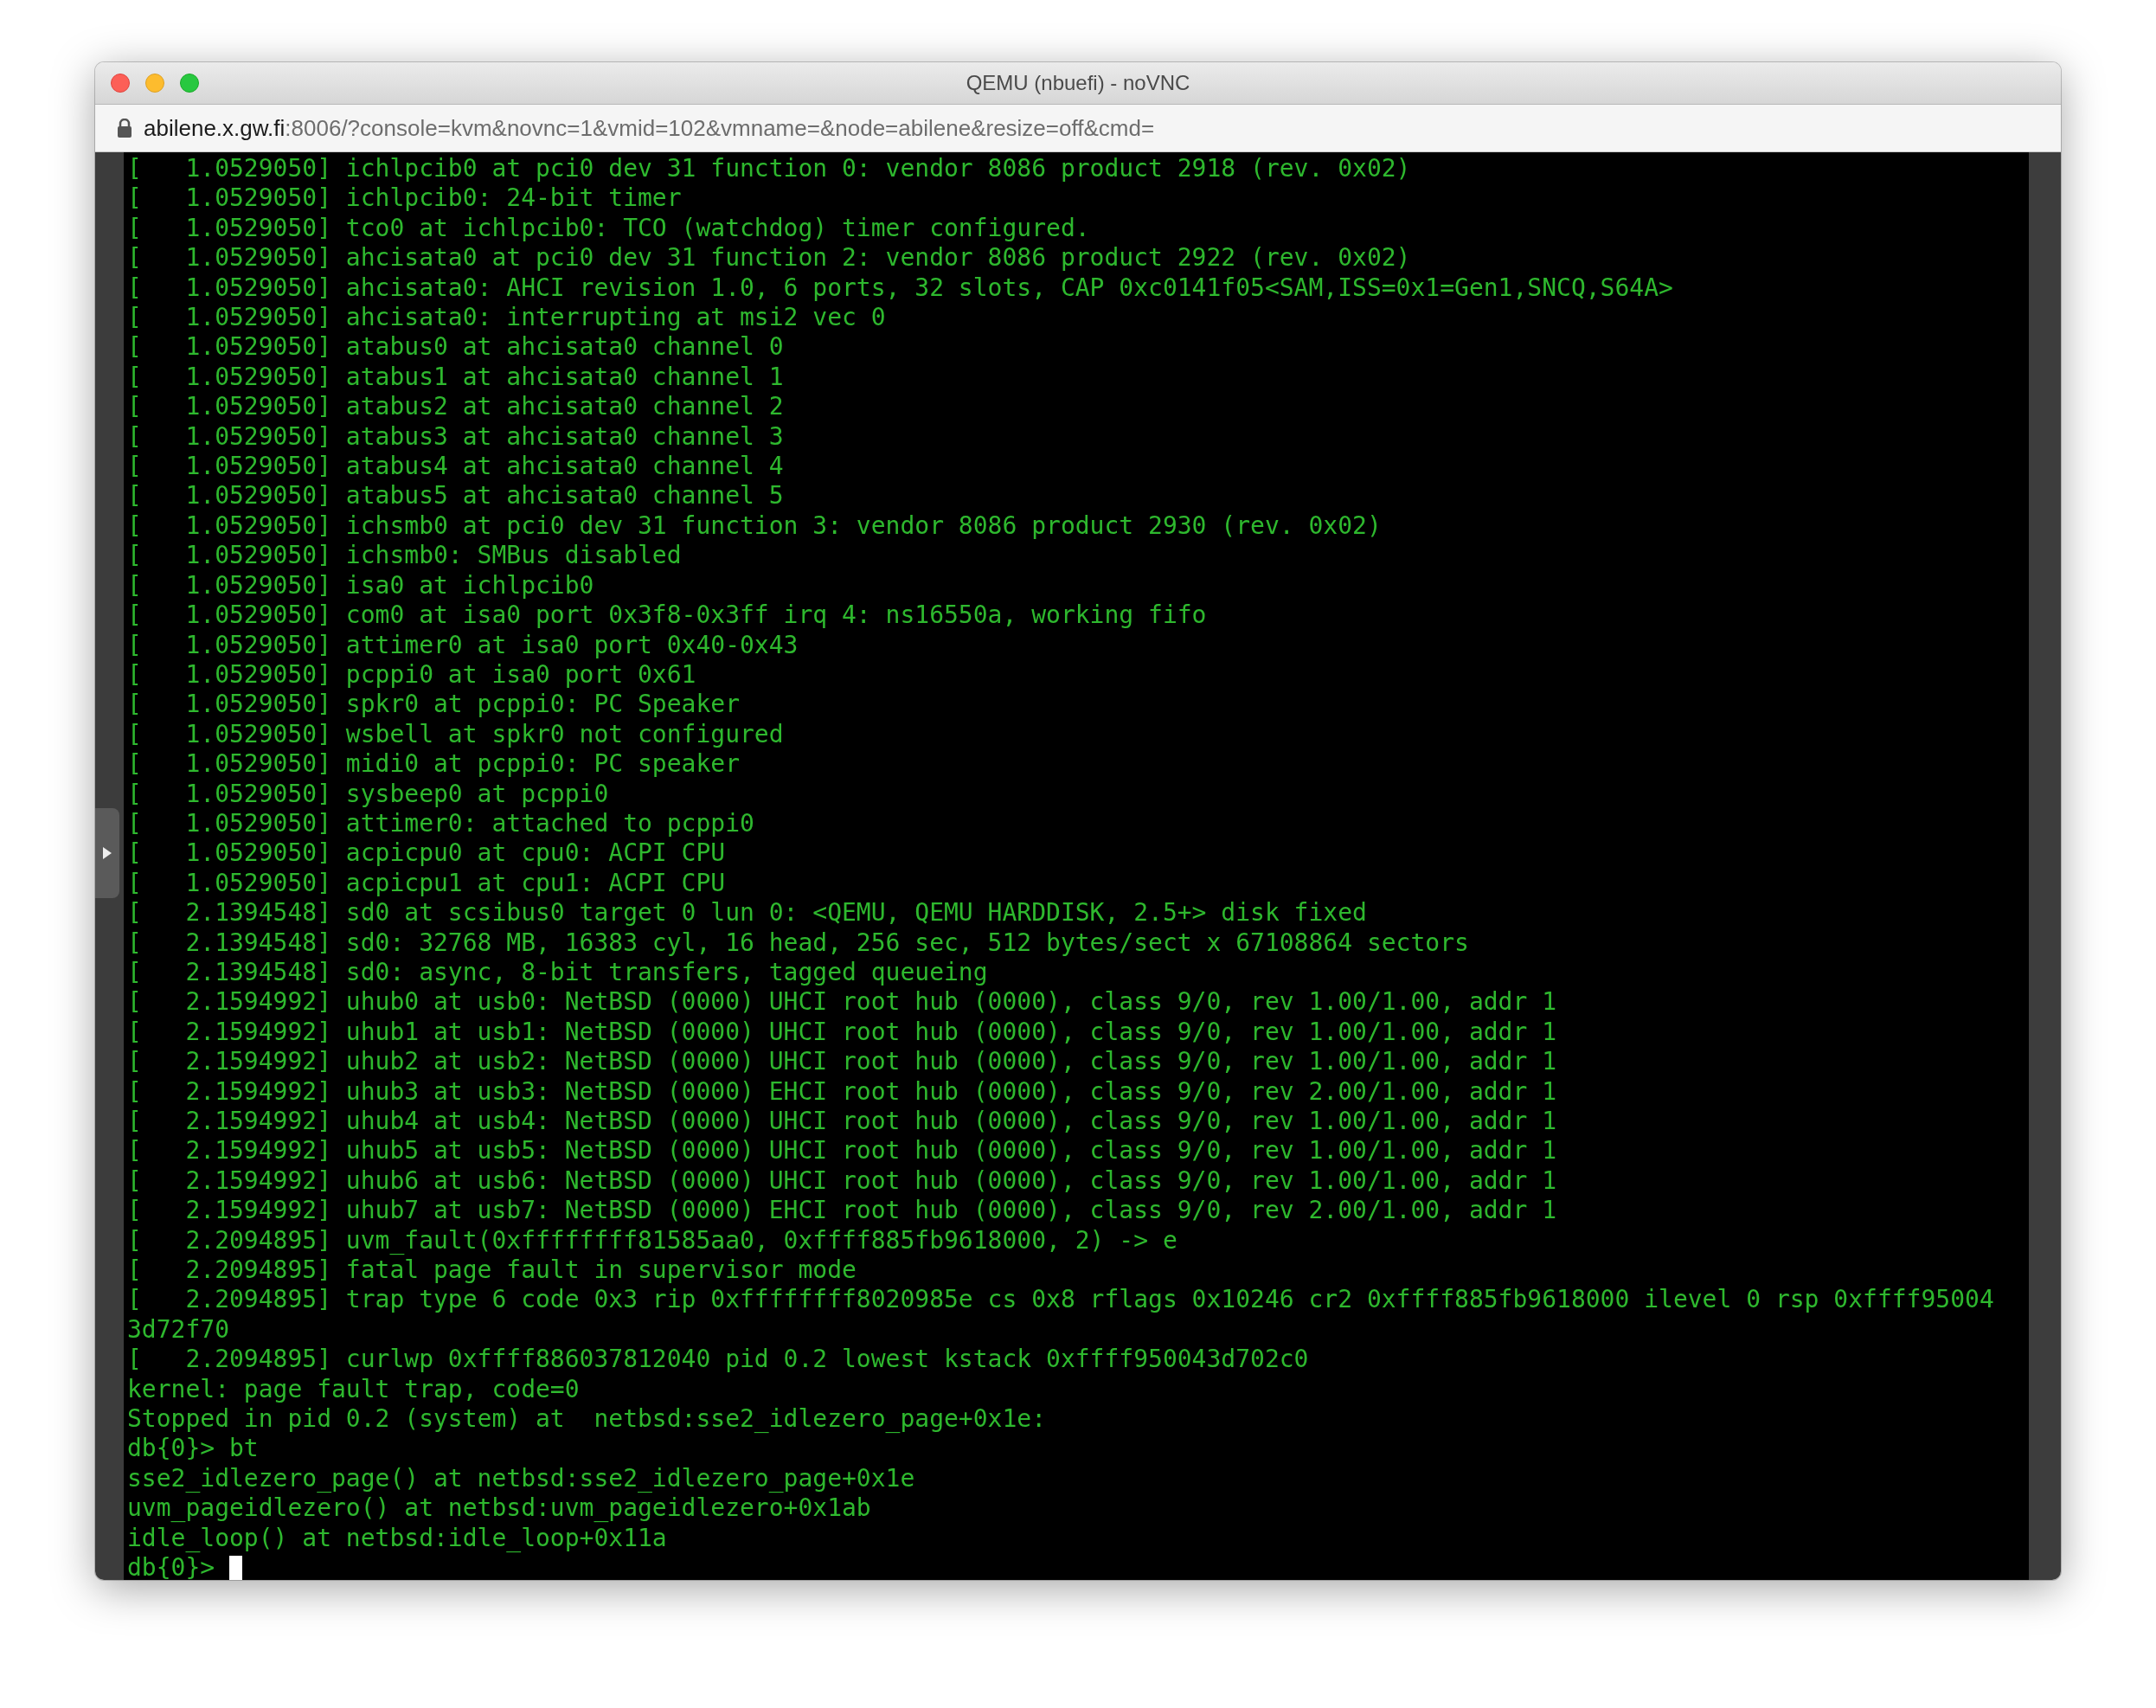 This screenshot has height=1708, width=2156. What do you see at coordinates (456, 407) in the screenshot?
I see `terminal-line: [ 1.0529050] atabus2 at ahcisata0 channel 2` at bounding box center [456, 407].